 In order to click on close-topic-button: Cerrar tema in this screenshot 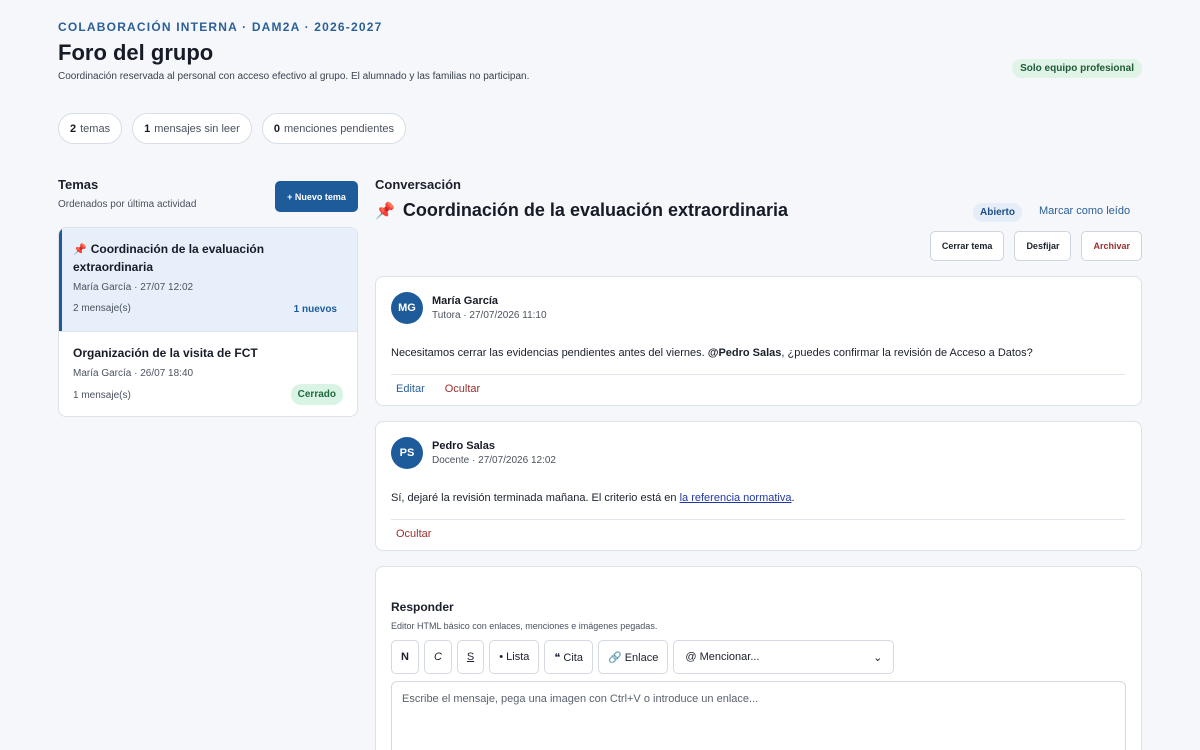, I will do `click(967, 246)`.